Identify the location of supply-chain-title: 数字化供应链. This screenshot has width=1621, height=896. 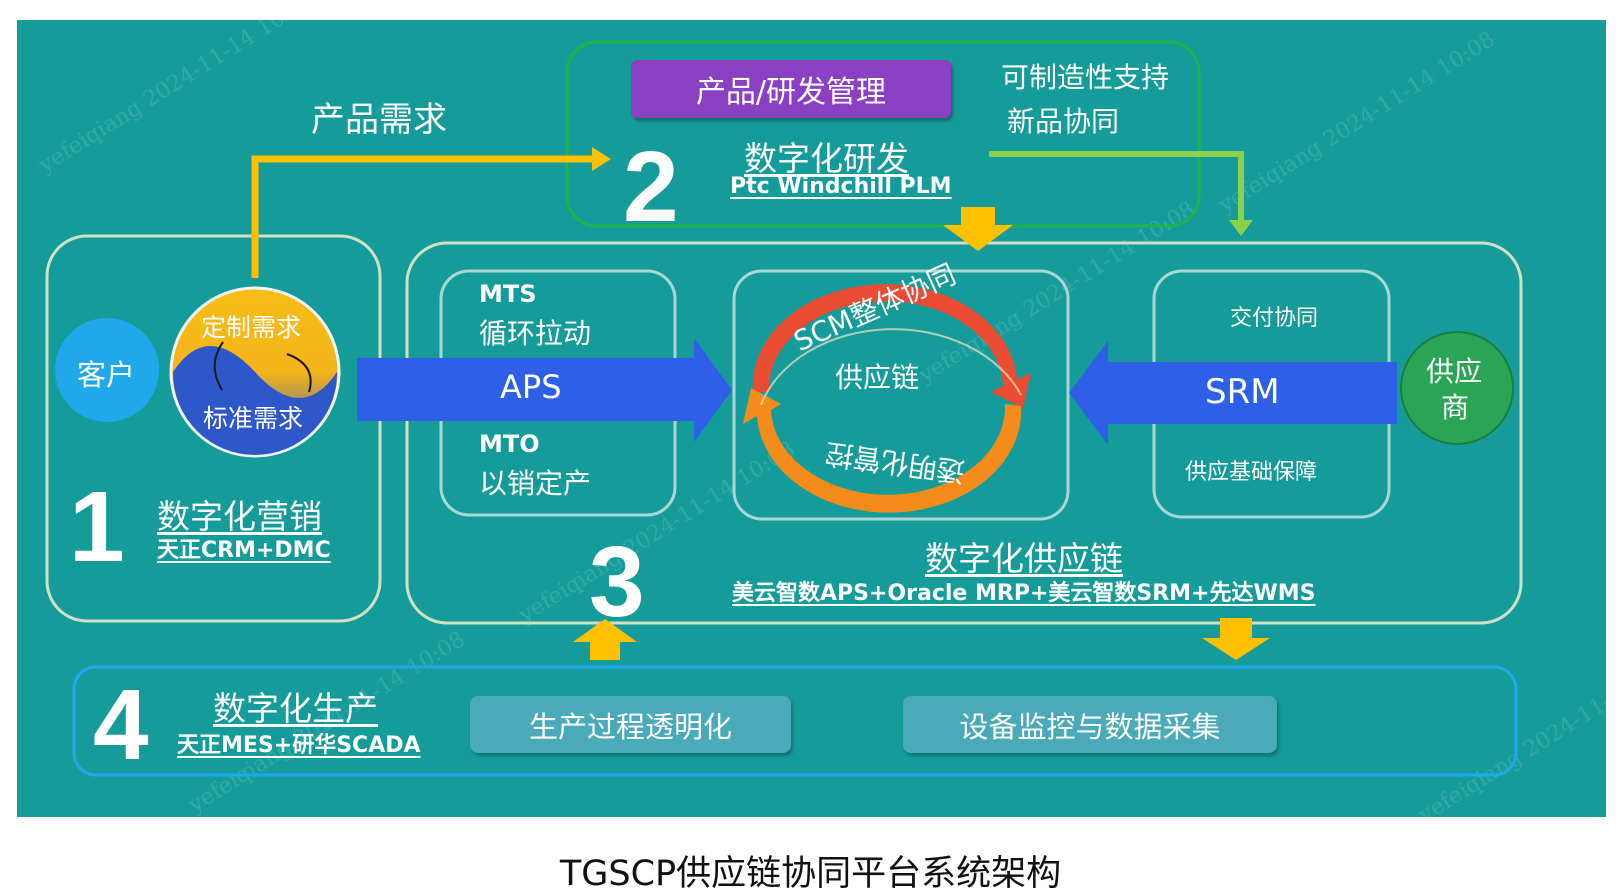
(1024, 558).